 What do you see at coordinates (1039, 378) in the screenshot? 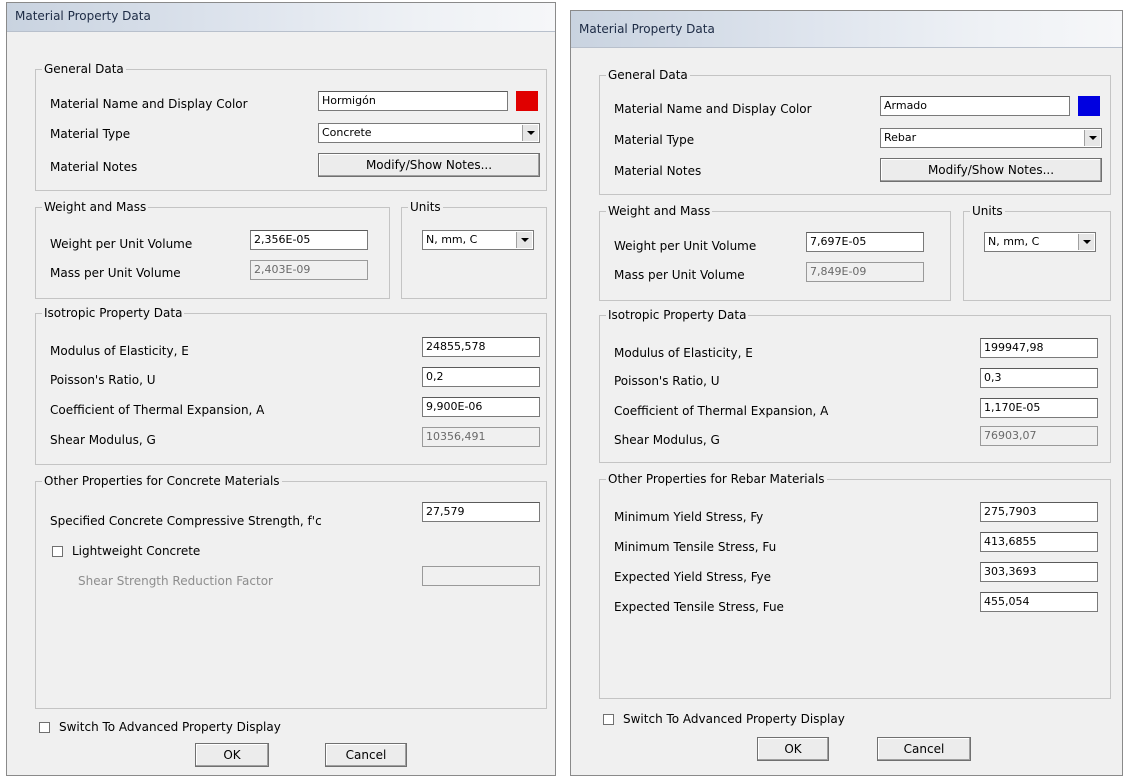
I see `poissons-ratio-field: 0,3` at bounding box center [1039, 378].